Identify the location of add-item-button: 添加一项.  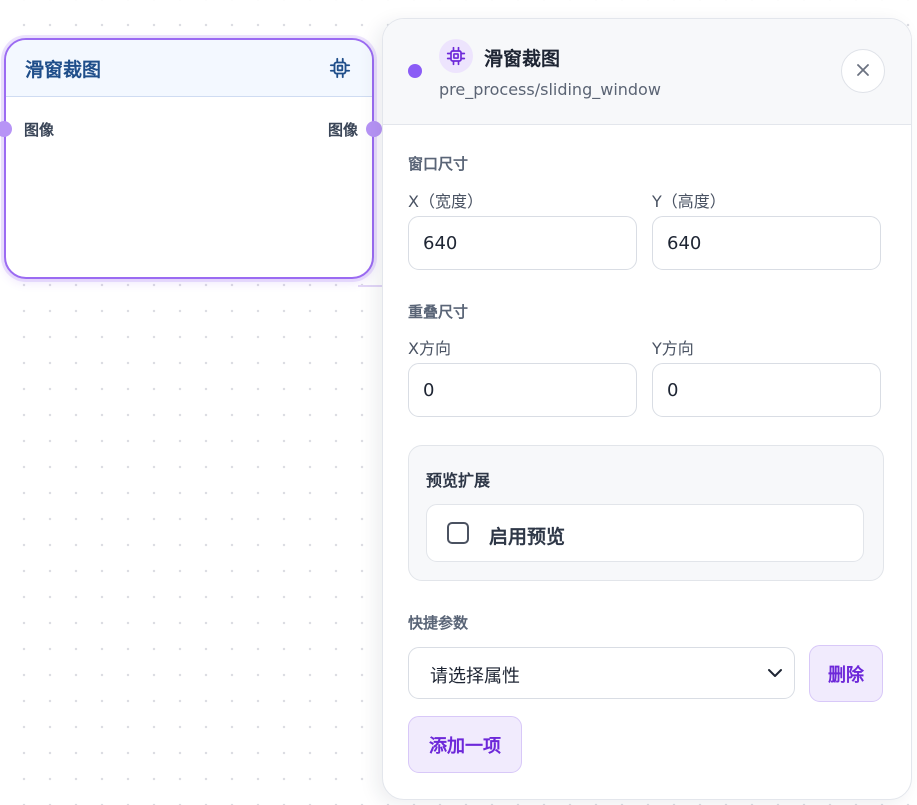
(465, 744).